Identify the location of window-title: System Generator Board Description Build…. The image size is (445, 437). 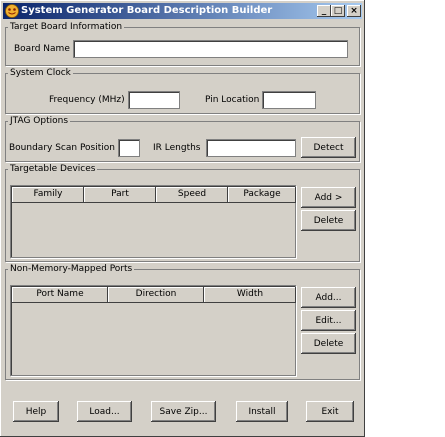
(147, 10).